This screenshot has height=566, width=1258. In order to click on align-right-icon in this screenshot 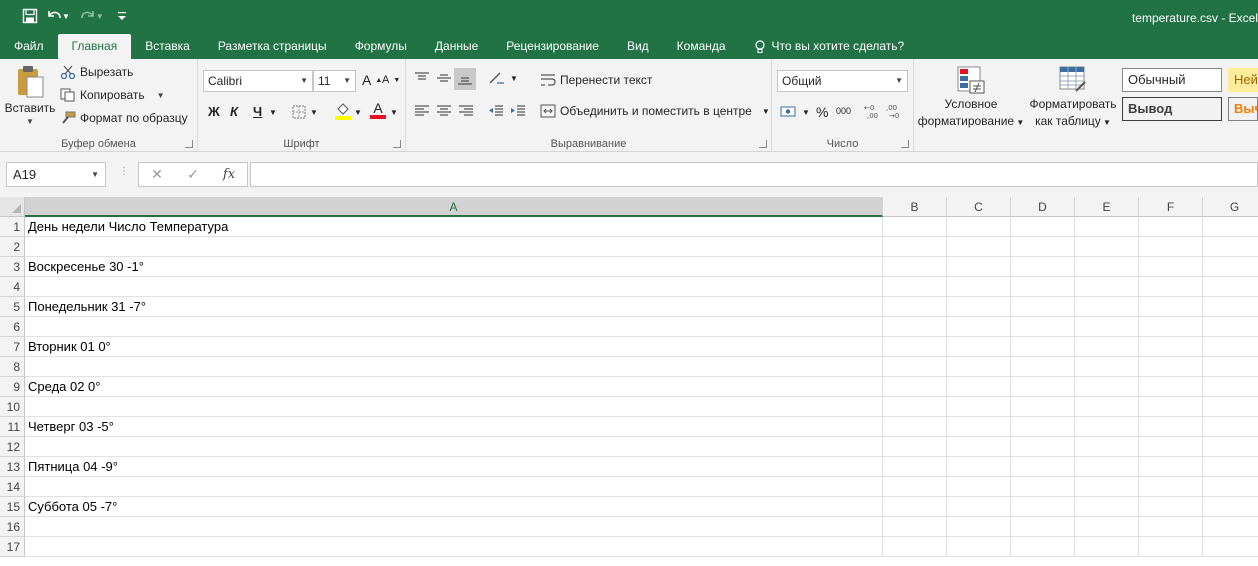, I will do `click(466, 111)`.